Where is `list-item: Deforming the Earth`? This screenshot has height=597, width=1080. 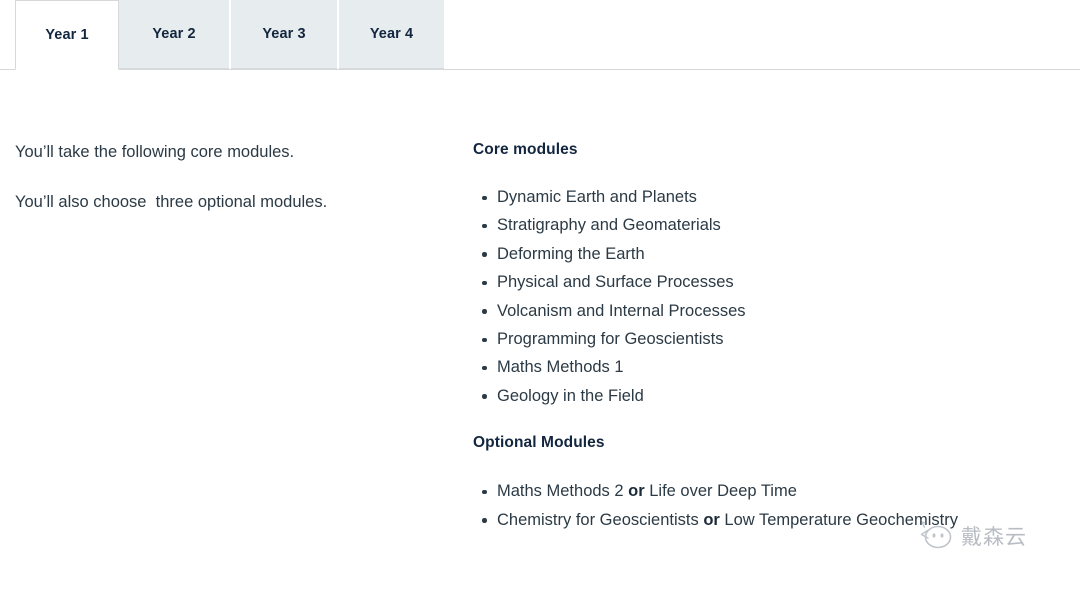
list-item: Deforming the Earth is located at coordinates (753, 254).